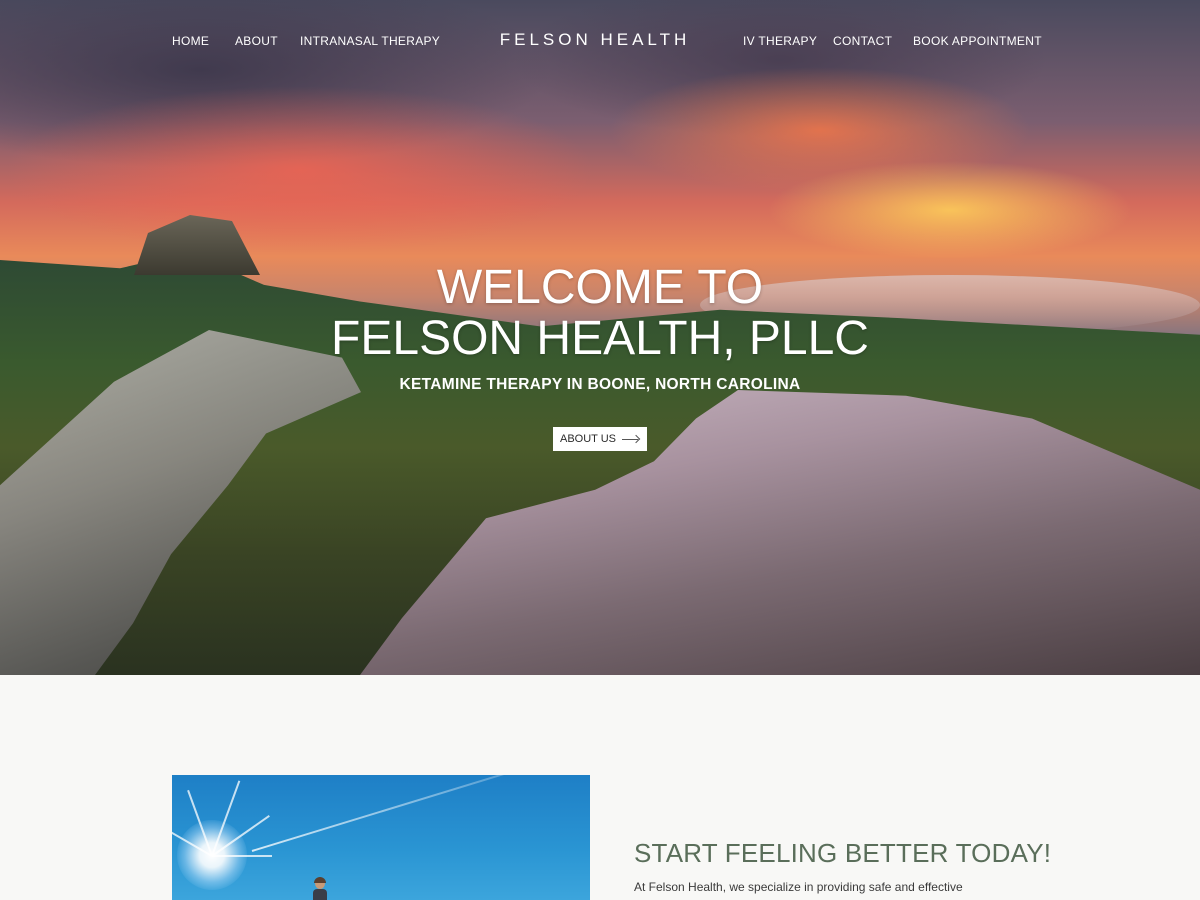 Image resolution: width=1200 pixels, height=900 pixels. I want to click on hero-title: WELCOME TO FELSON HEALTH, PLLC, so click(600, 313).